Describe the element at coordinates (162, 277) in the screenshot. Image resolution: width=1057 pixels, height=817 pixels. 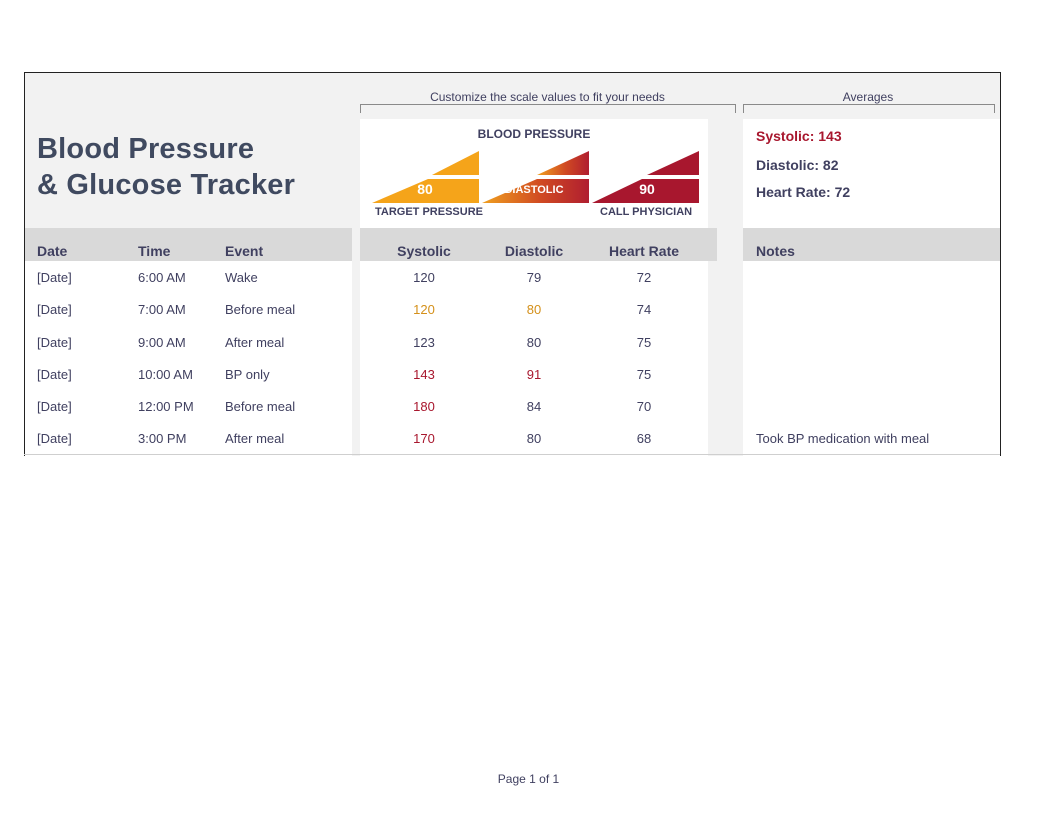
I see `table-row-time: 6:00 AM` at that location.